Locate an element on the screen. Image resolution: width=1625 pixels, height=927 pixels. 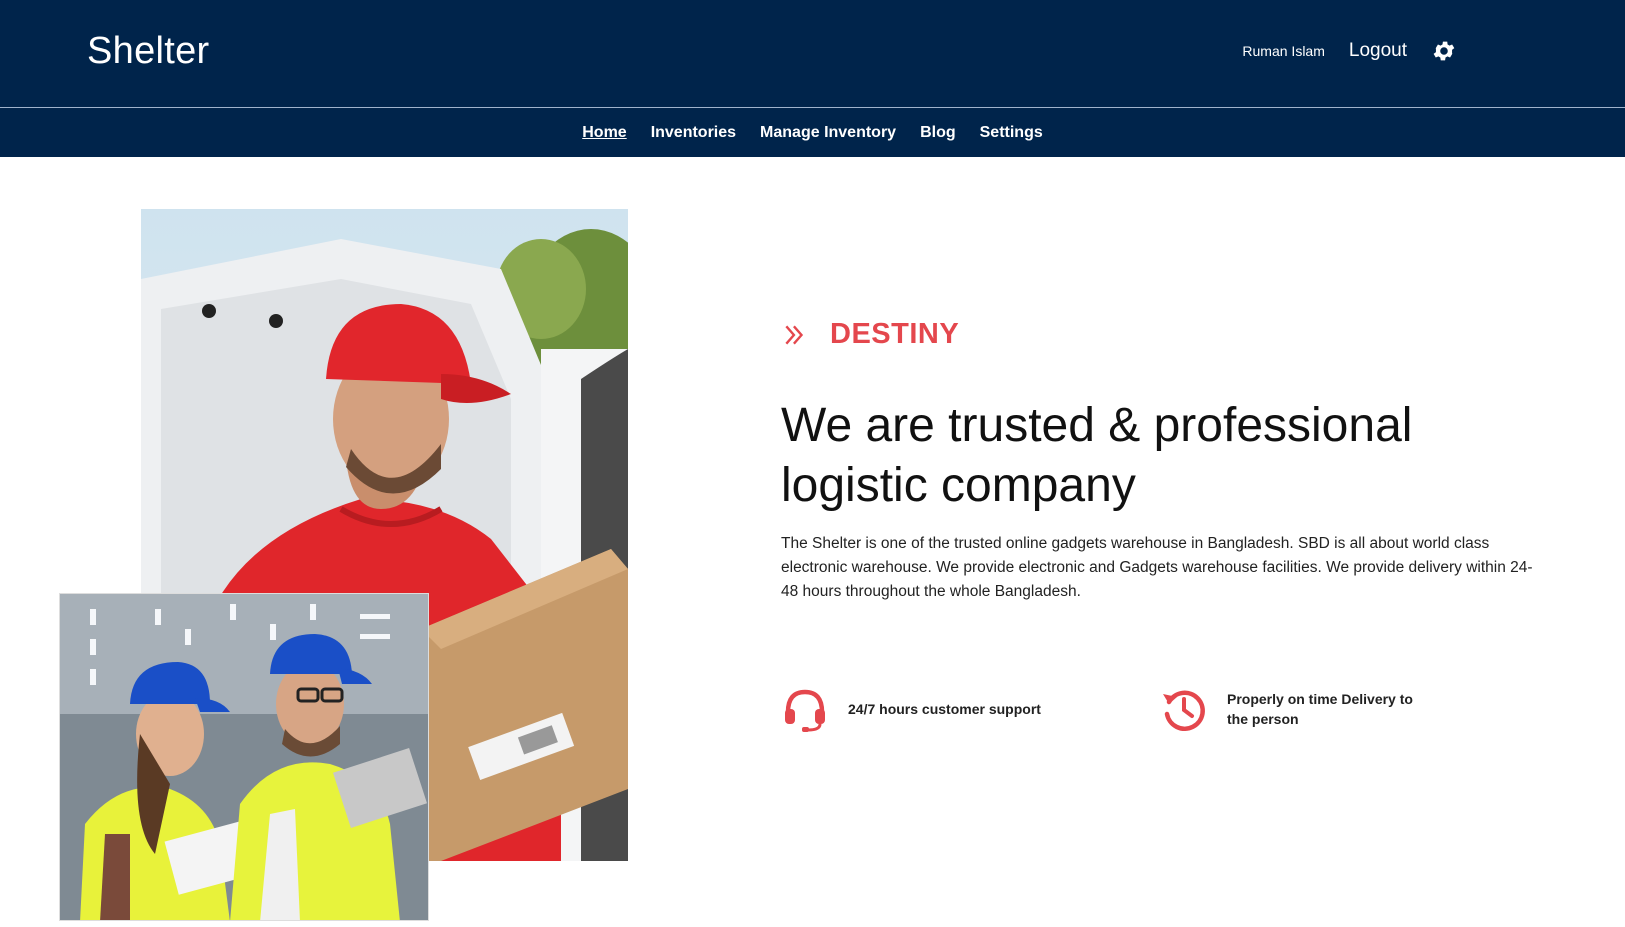
feature-on-time-delivery: Properly on time Delivery to the person is located at coordinates (1293, 709).